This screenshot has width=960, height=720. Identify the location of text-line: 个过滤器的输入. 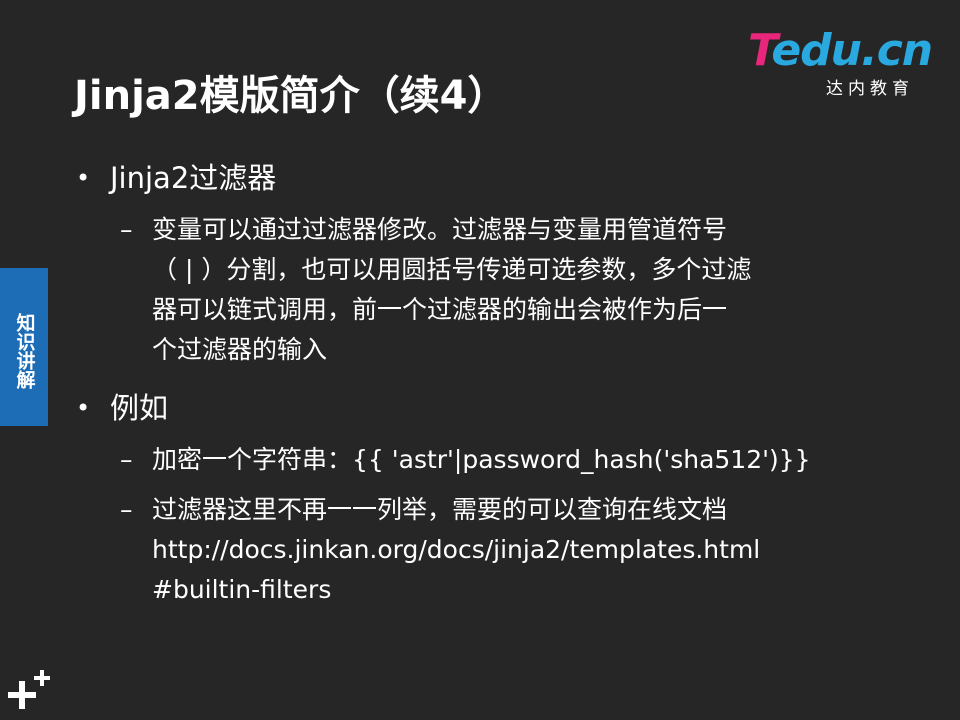
(240, 349).